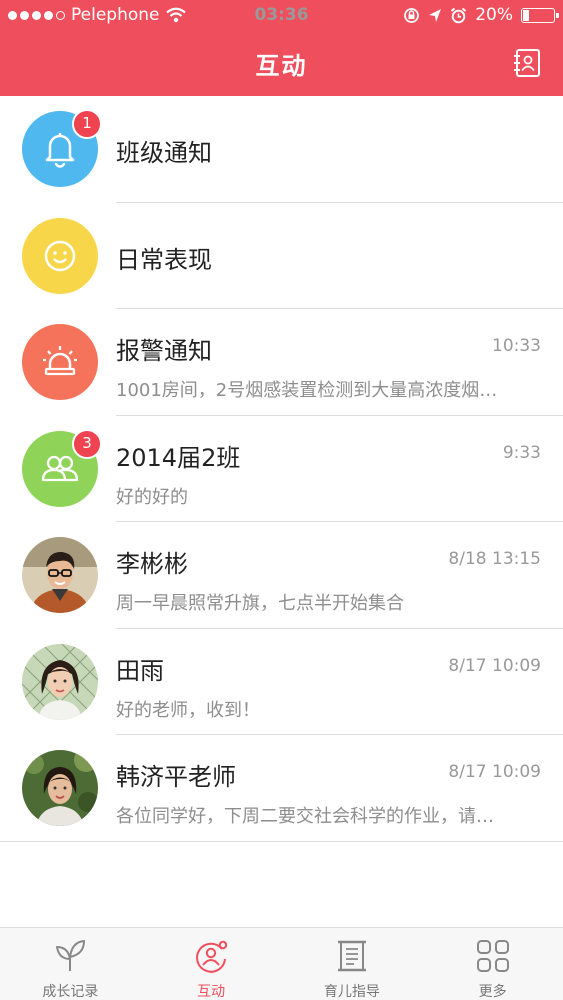  I want to click on conversation-name: 田雨, so click(140, 670).